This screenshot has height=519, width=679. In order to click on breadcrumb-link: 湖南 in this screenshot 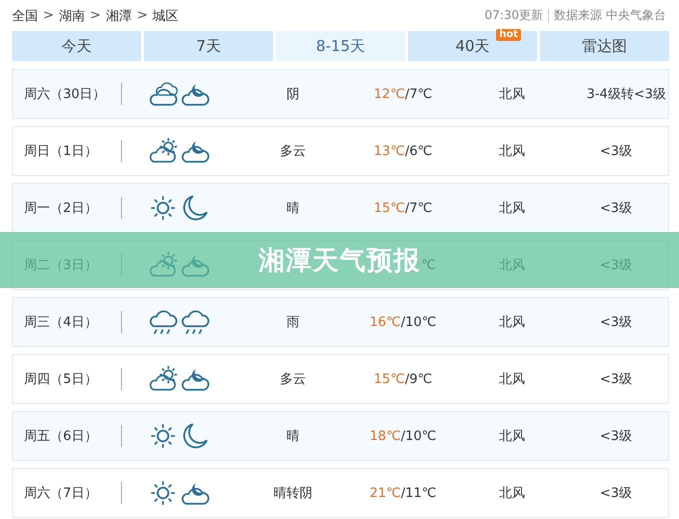, I will do `click(71, 15)`.